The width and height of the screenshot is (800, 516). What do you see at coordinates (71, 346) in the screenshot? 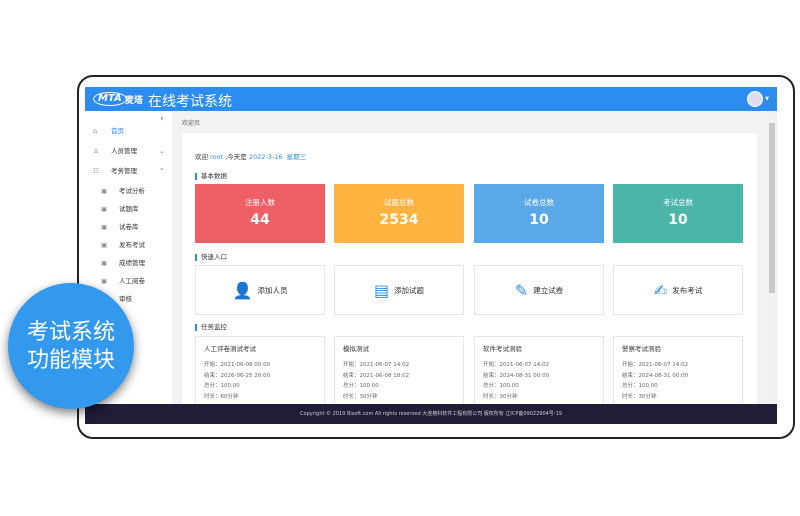
I see `feature-badge: 考试系统 功能模块` at bounding box center [71, 346].